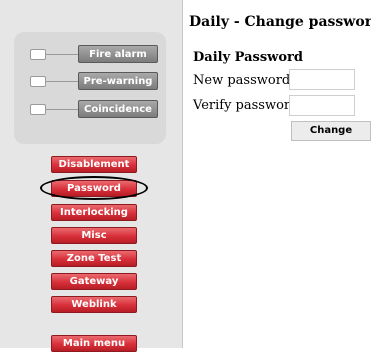 The width and height of the screenshot is (371, 352). Describe the element at coordinates (94, 164) in the screenshot. I see `menu-button-disablement: Disablement` at that location.